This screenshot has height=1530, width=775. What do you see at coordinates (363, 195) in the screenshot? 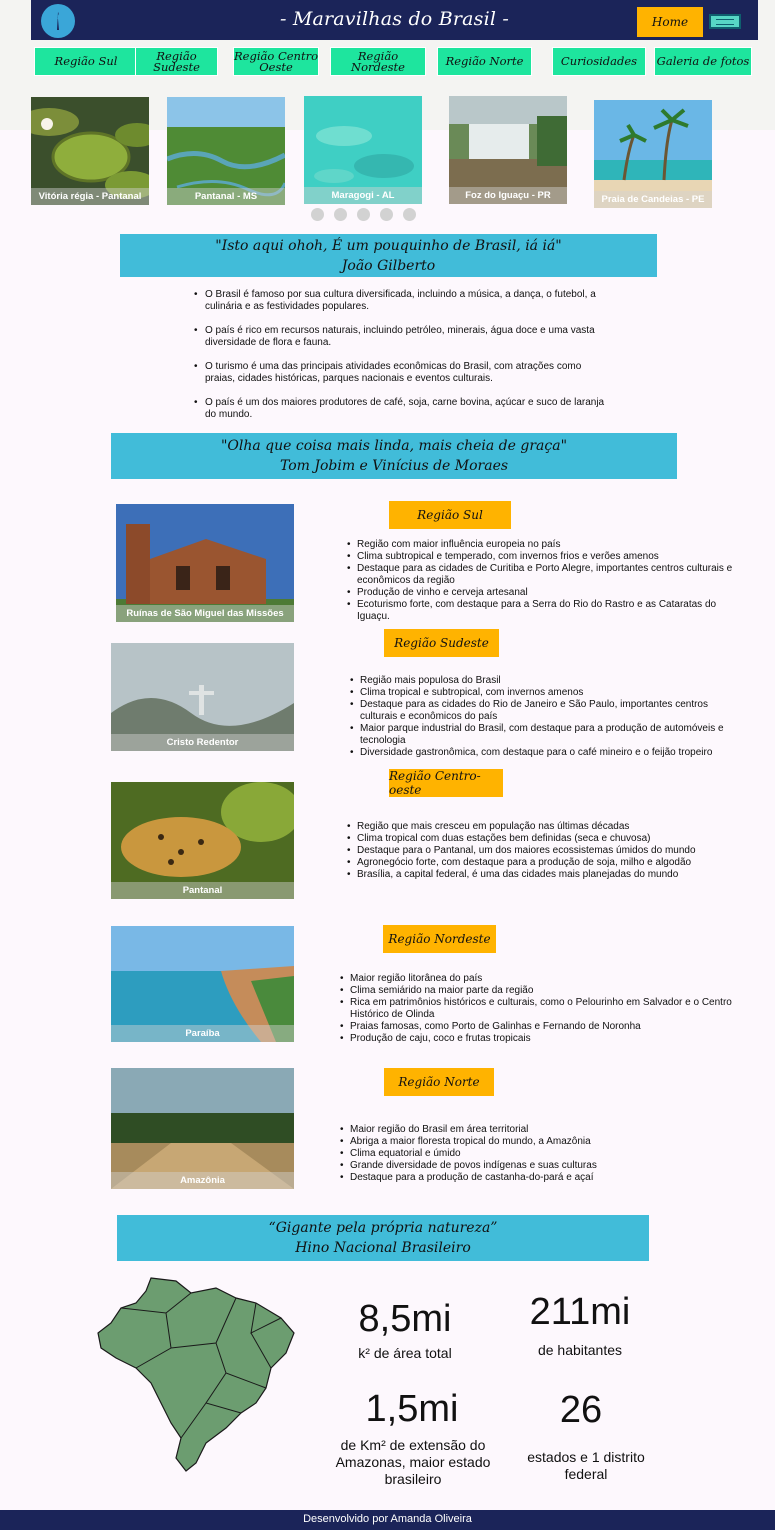
I see `carousel-caption: Maragogi - AL` at bounding box center [363, 195].